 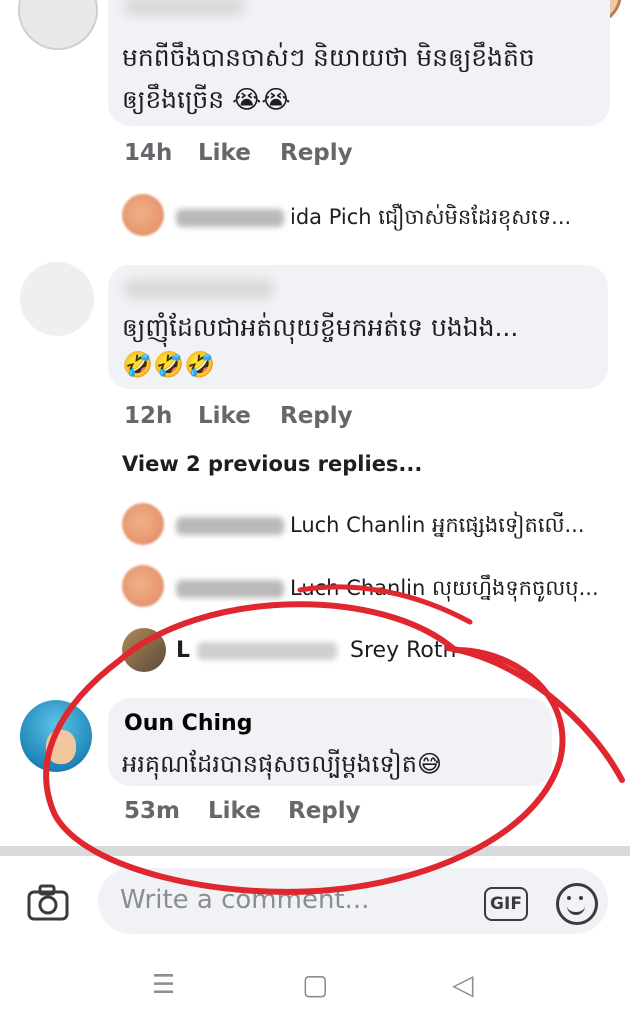 What do you see at coordinates (56, 736) in the screenshot?
I see `oun-ching-avatar` at bounding box center [56, 736].